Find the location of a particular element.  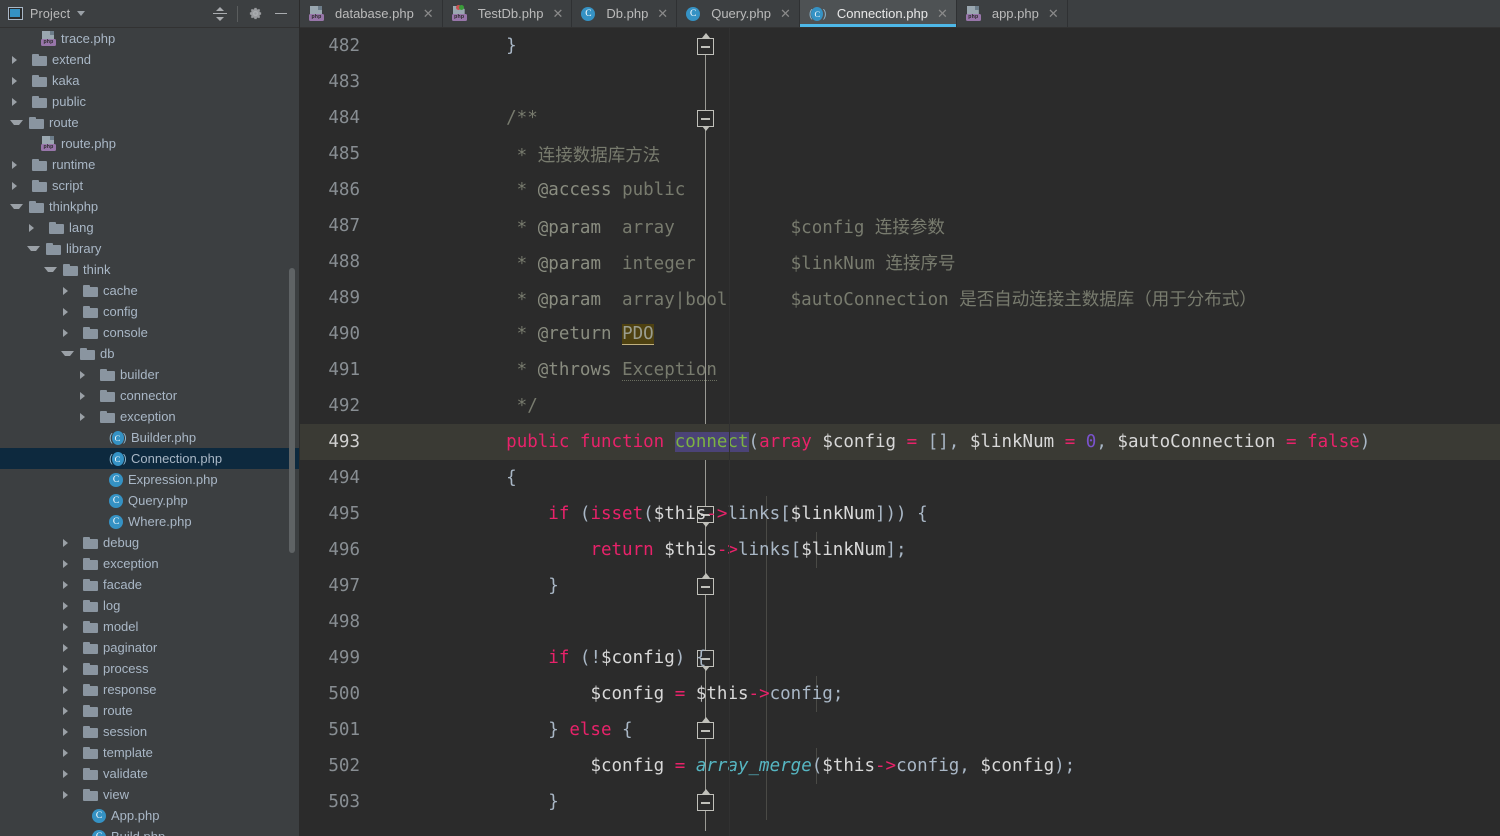

code-line: 503 } is located at coordinates (900, 802).